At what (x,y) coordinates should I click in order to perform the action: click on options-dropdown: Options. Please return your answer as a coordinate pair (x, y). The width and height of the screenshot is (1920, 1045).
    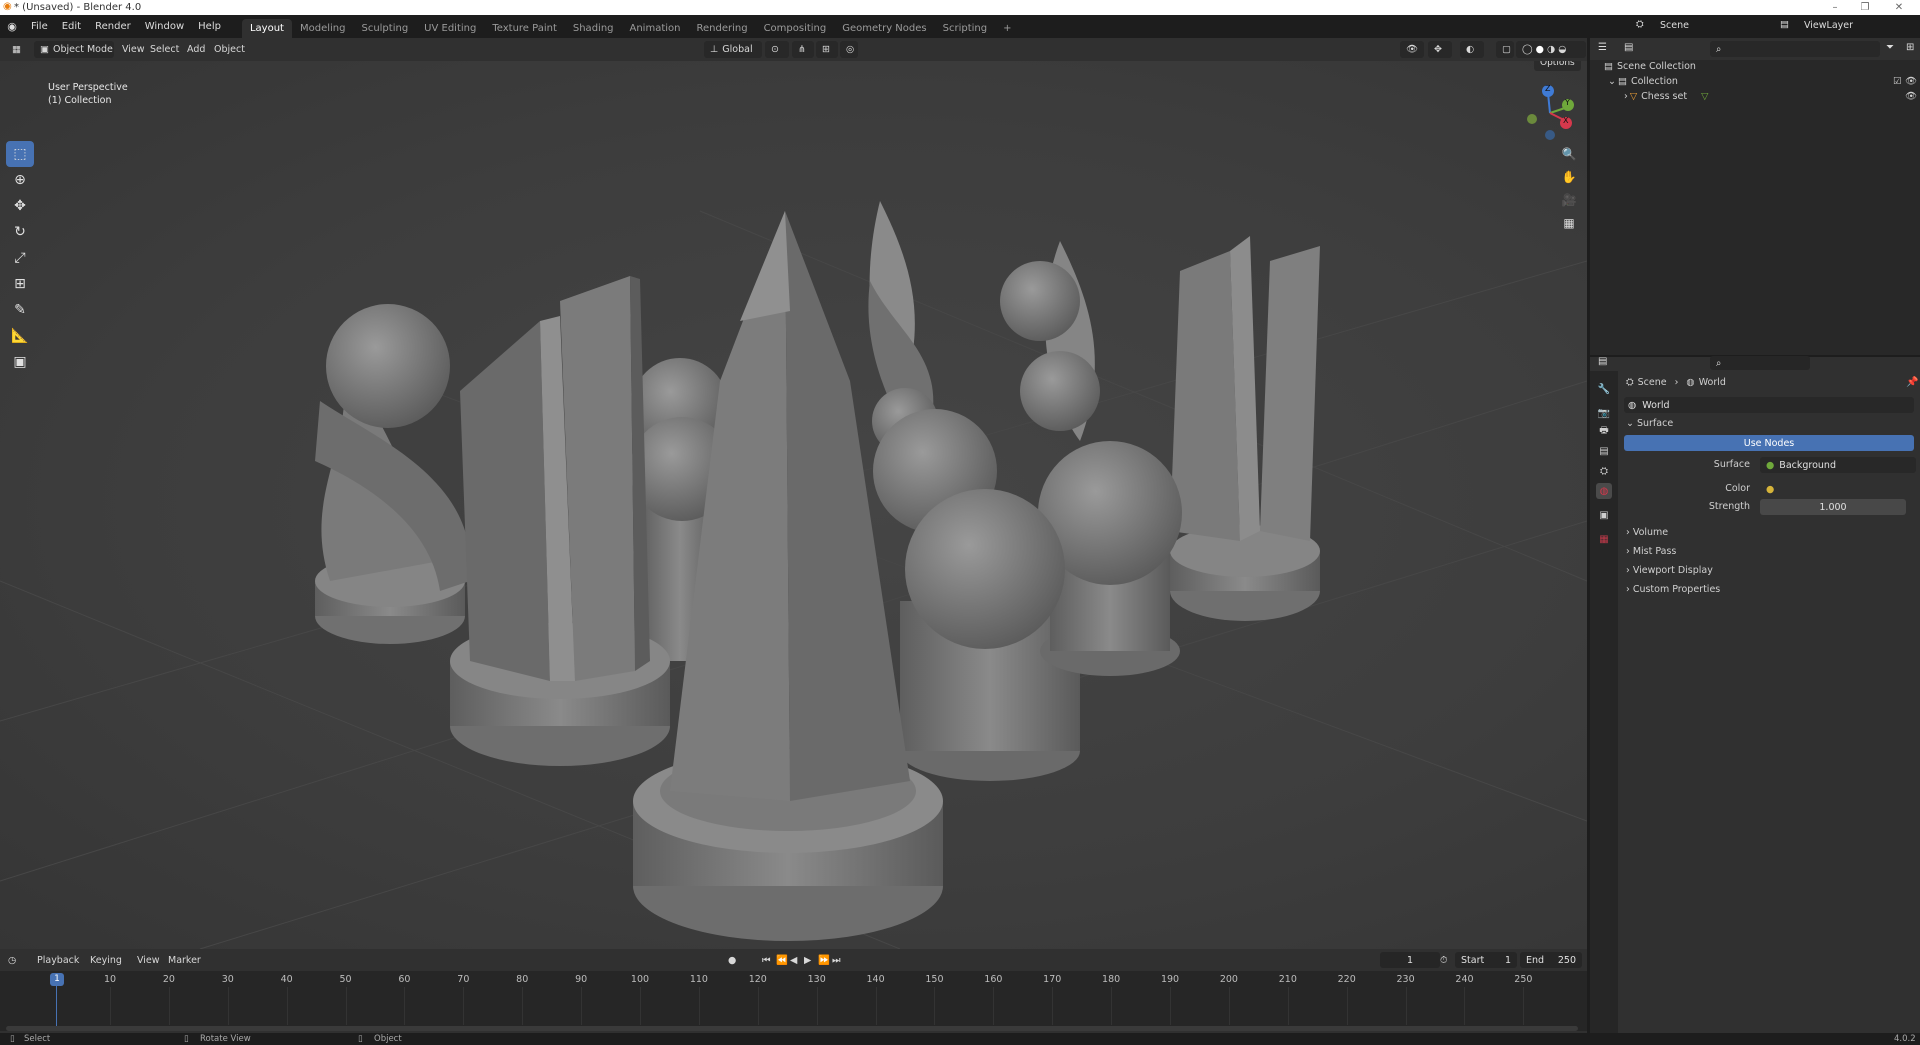
    Looking at the image, I should click on (1557, 66).